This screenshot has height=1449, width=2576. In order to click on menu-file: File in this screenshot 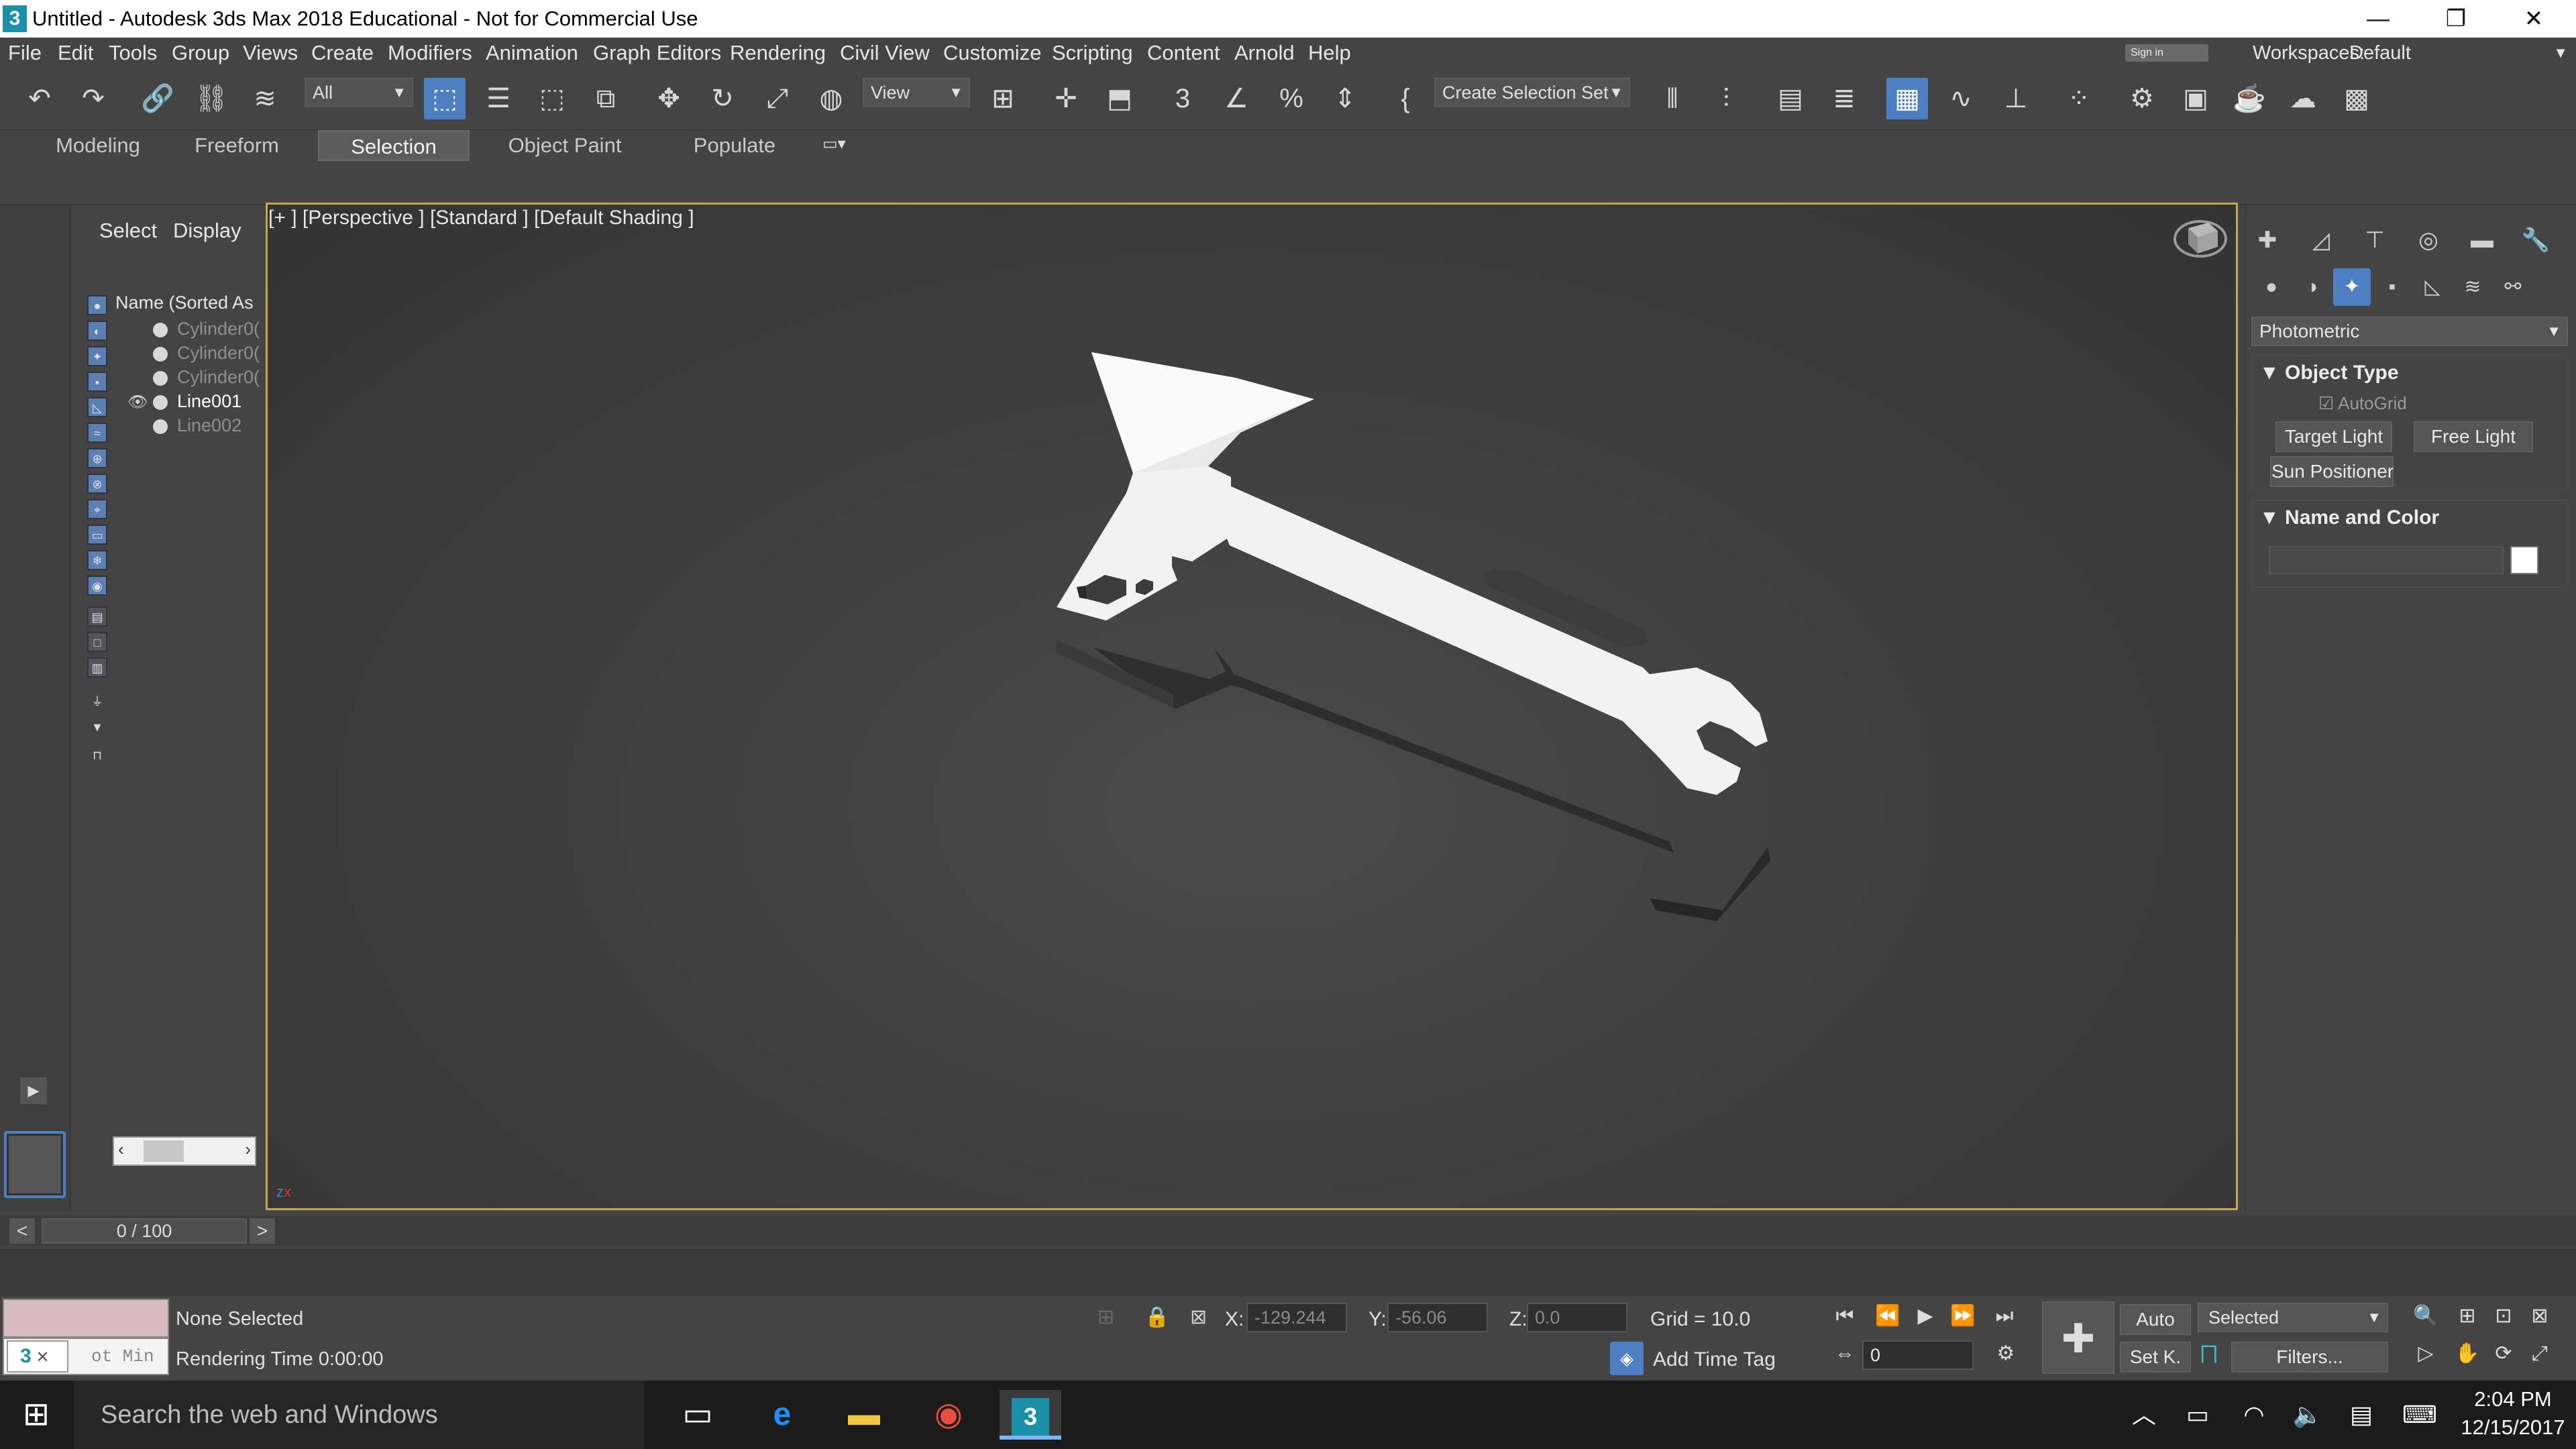, I will do `click(25, 53)`.